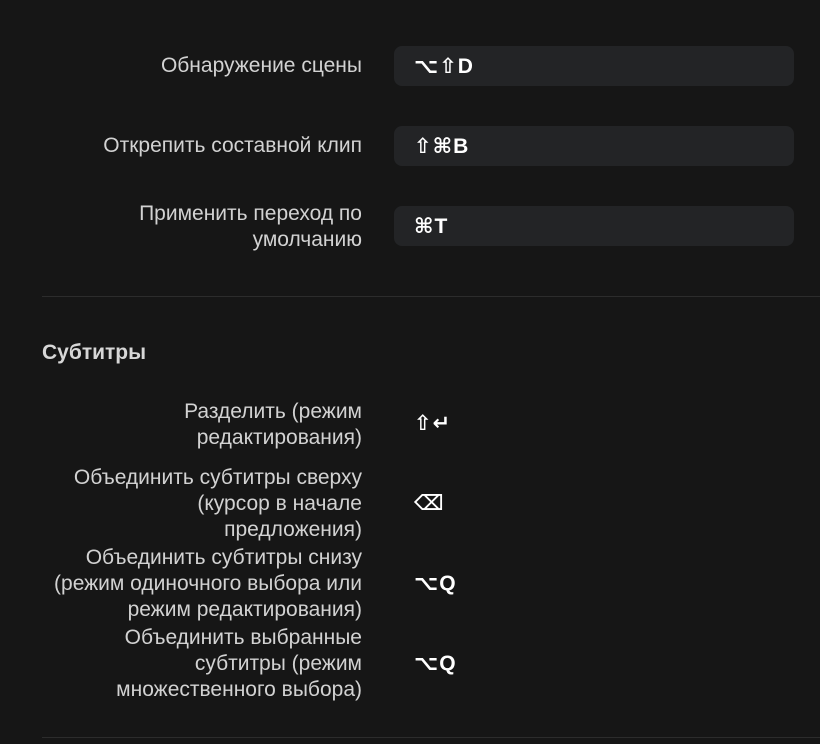 The height and width of the screenshot is (744, 820). I want to click on shortcut-field-detach-compound-clip: ⇧⌘B, so click(594, 146).